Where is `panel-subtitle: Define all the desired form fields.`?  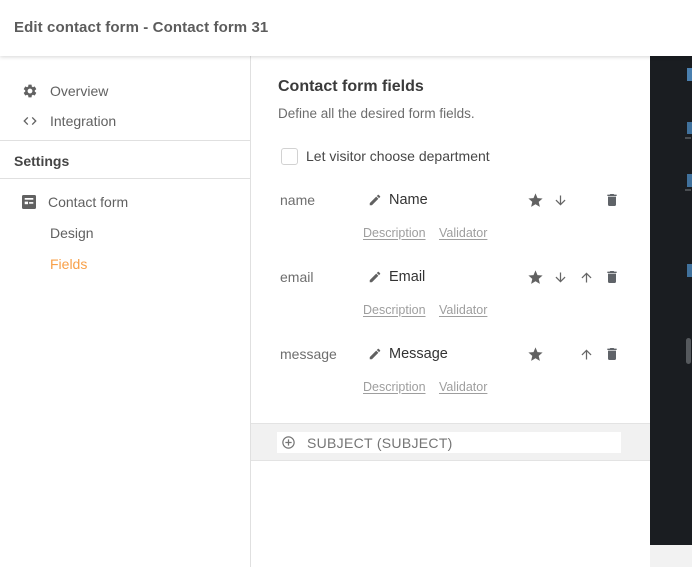 panel-subtitle: Define all the desired form fields. is located at coordinates (376, 113).